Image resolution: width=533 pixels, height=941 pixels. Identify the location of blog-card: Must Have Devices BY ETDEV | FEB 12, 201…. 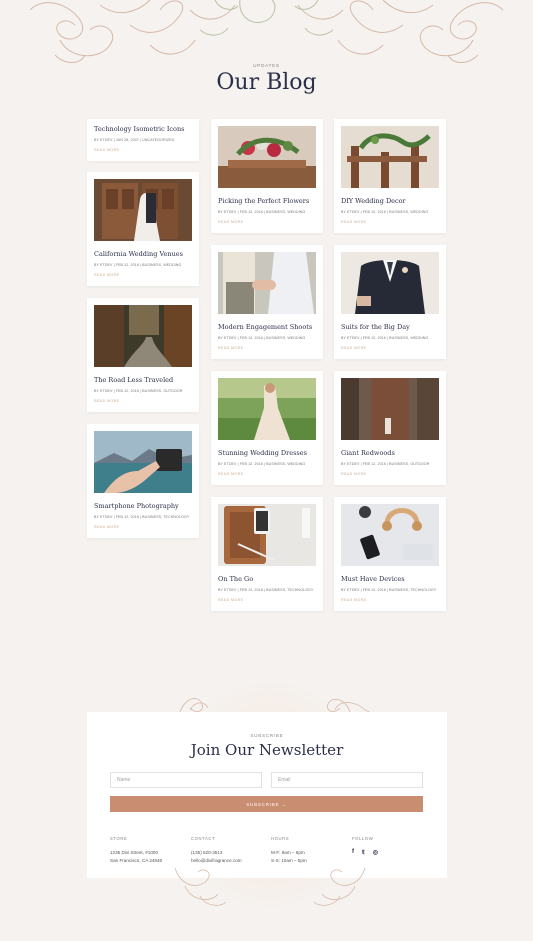
(390, 554).